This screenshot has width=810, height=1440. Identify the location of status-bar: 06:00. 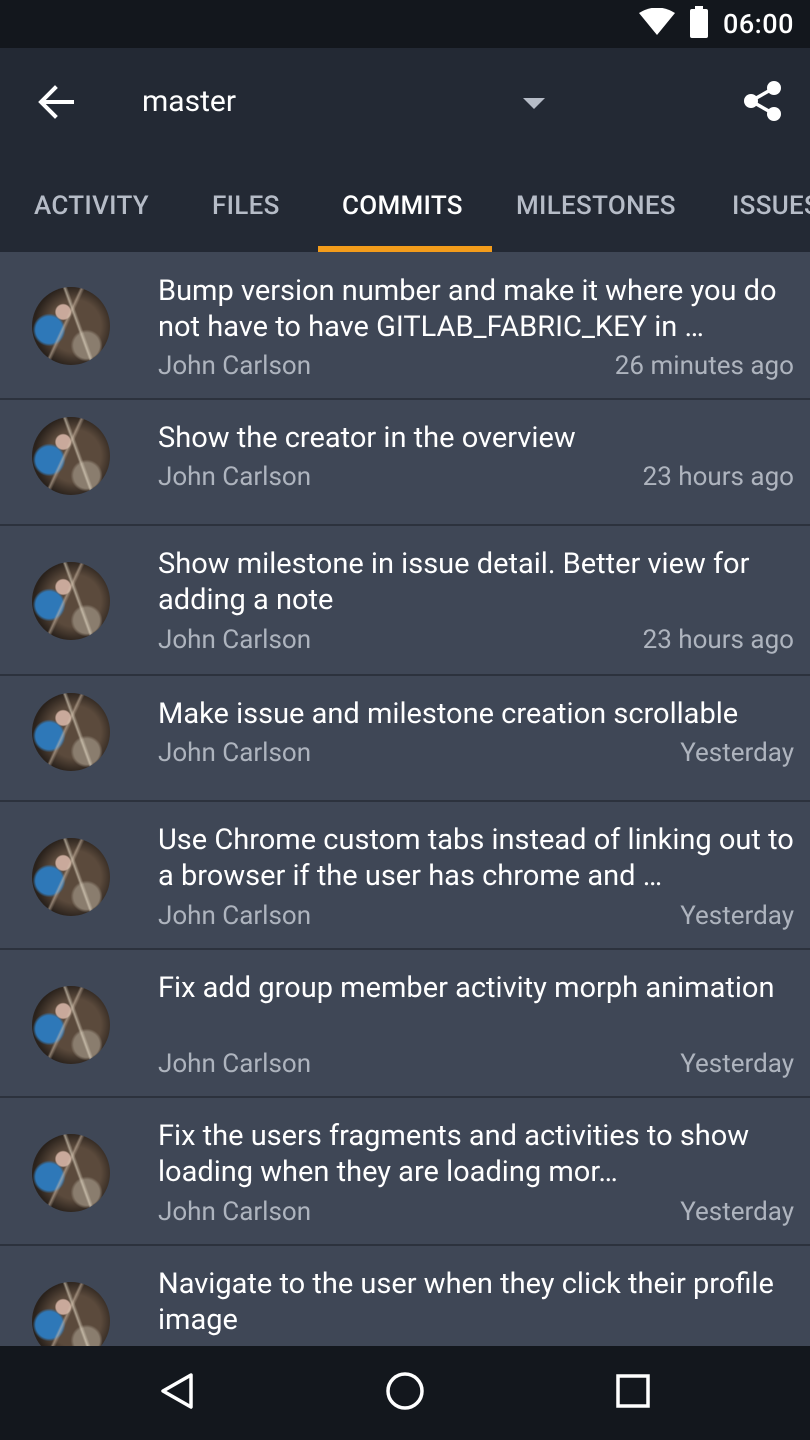
(405, 24).